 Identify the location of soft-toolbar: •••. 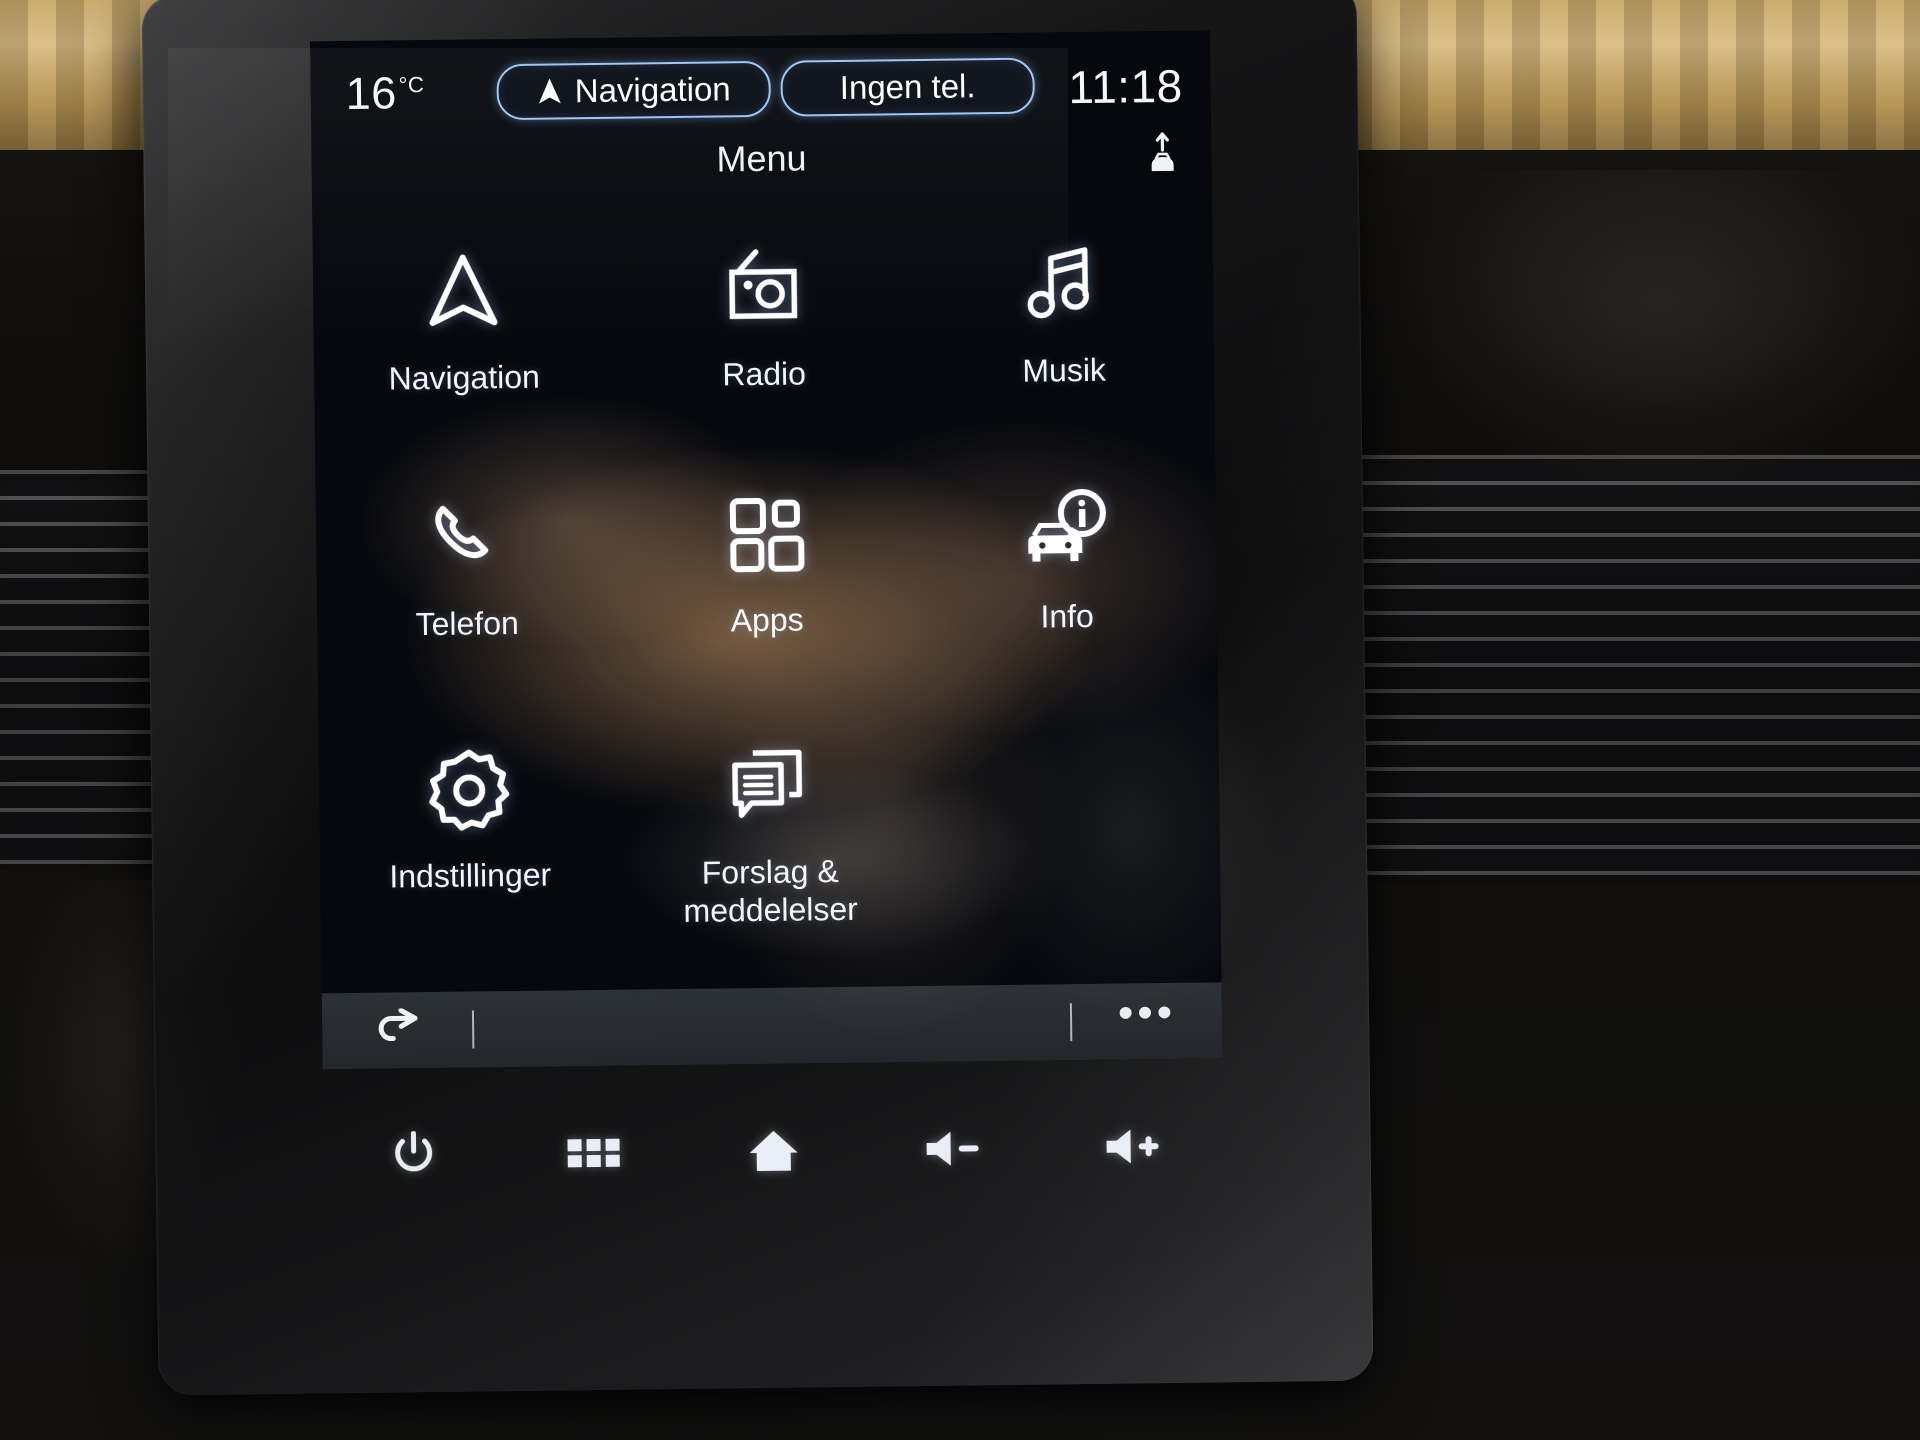
(772, 1026).